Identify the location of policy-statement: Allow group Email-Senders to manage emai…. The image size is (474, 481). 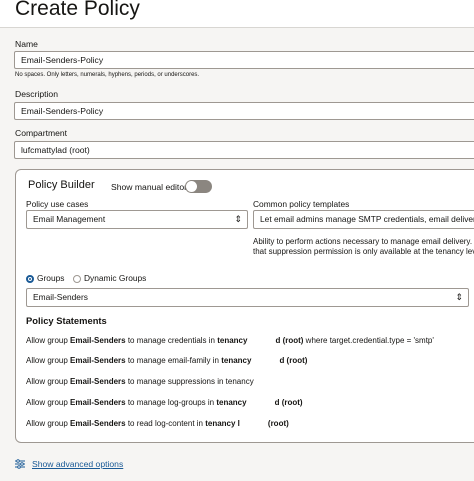
(167, 360).